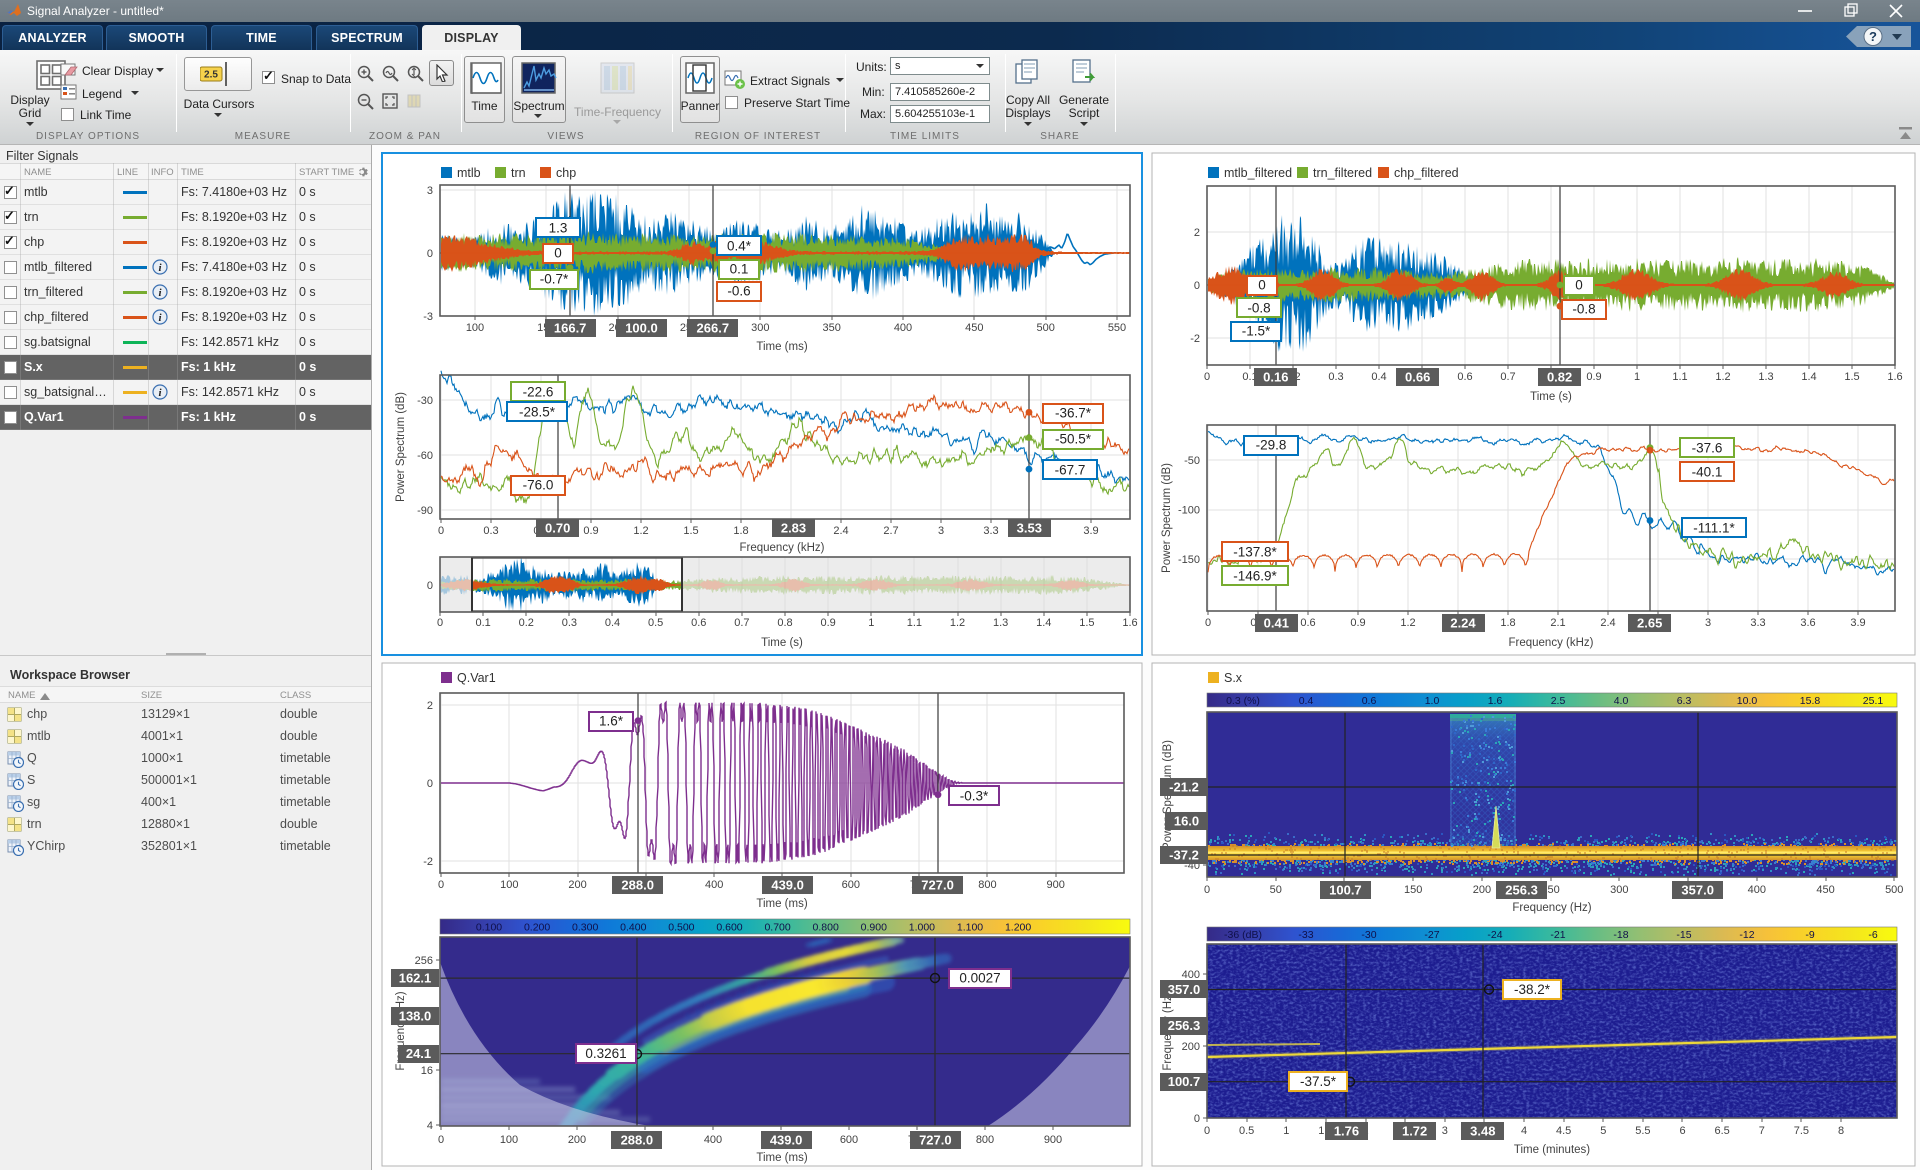 The image size is (1920, 1170). What do you see at coordinates (1524, 1131) in the screenshot?
I see `svg-text: 4` at bounding box center [1524, 1131].